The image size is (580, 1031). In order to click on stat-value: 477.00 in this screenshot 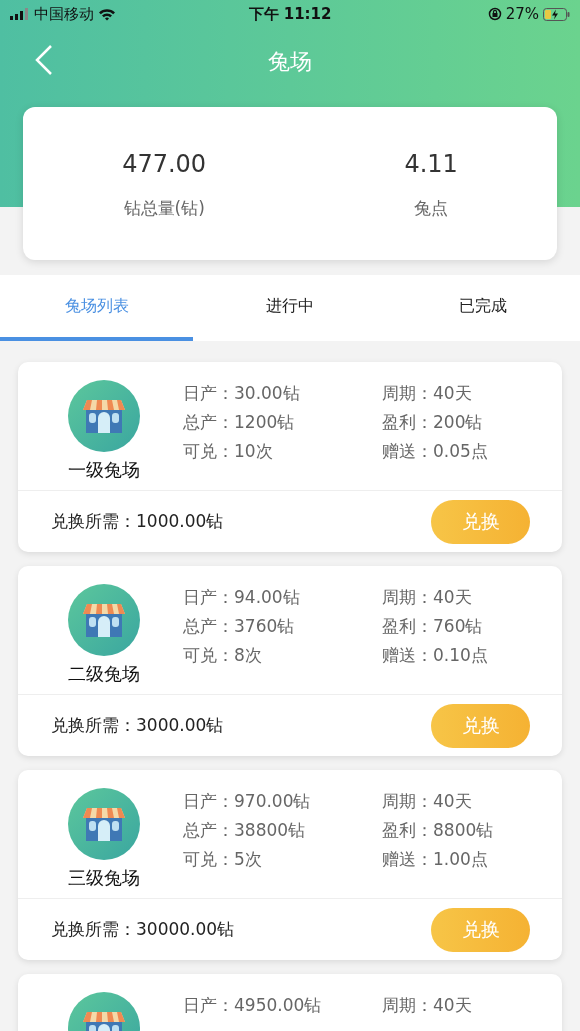, I will do `click(164, 164)`.